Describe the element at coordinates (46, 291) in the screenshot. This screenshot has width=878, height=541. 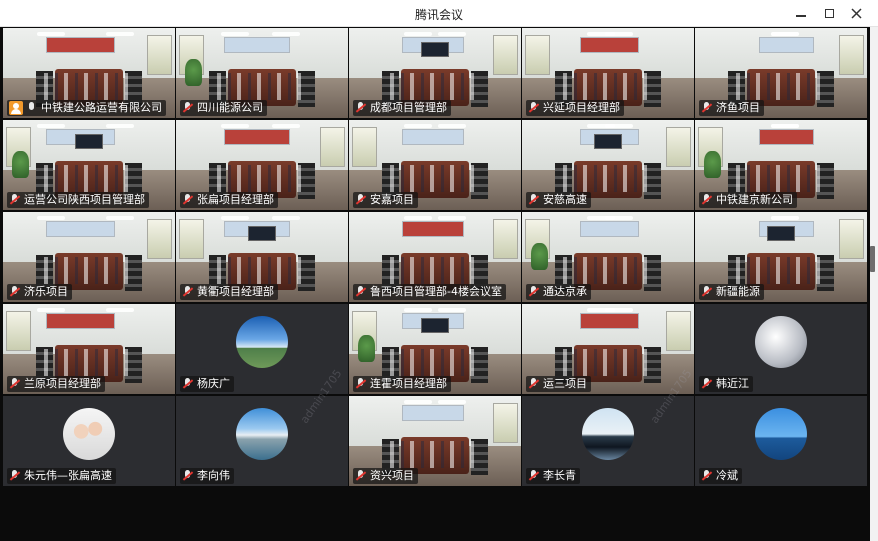
I see `participant-name: 济乐项目` at that location.